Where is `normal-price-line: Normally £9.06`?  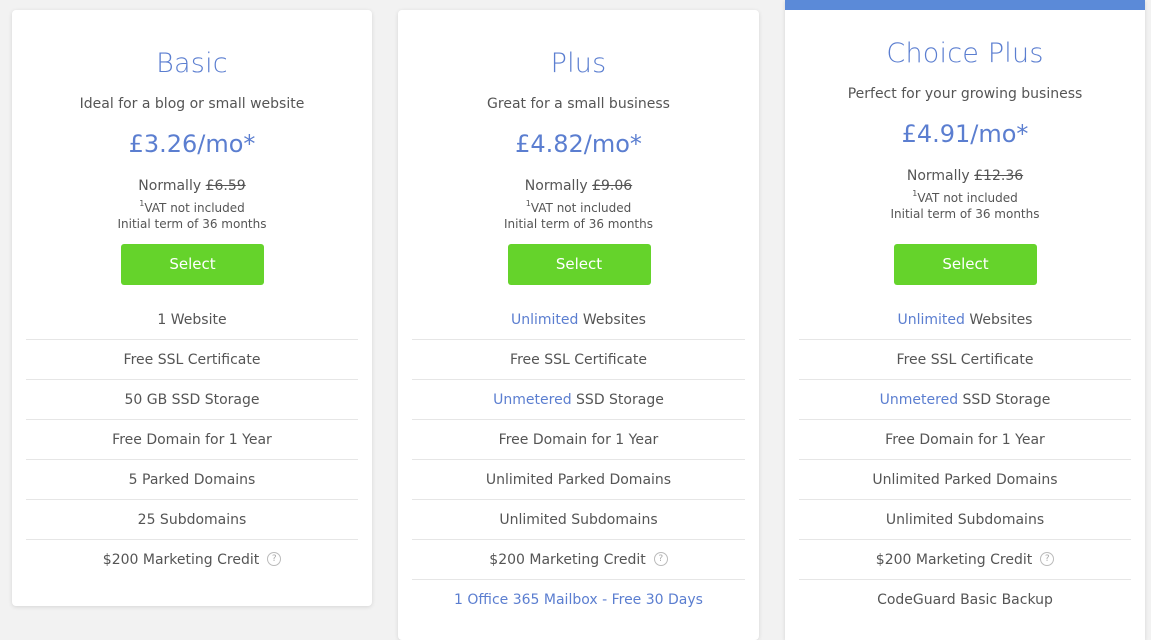 normal-price-line: Normally £9.06 is located at coordinates (578, 186).